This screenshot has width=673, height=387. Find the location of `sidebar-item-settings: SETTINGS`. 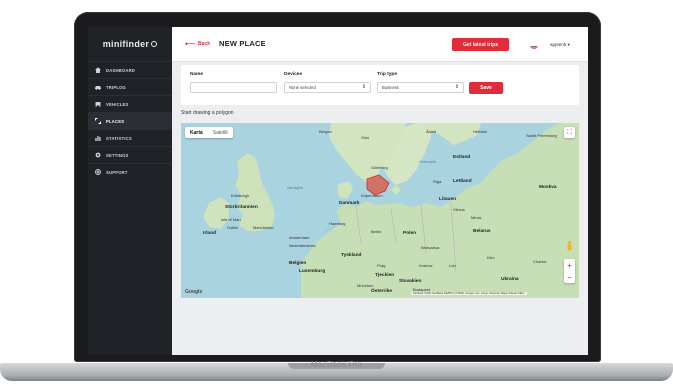

sidebar-item-settings: SETTINGS is located at coordinates (130, 154).